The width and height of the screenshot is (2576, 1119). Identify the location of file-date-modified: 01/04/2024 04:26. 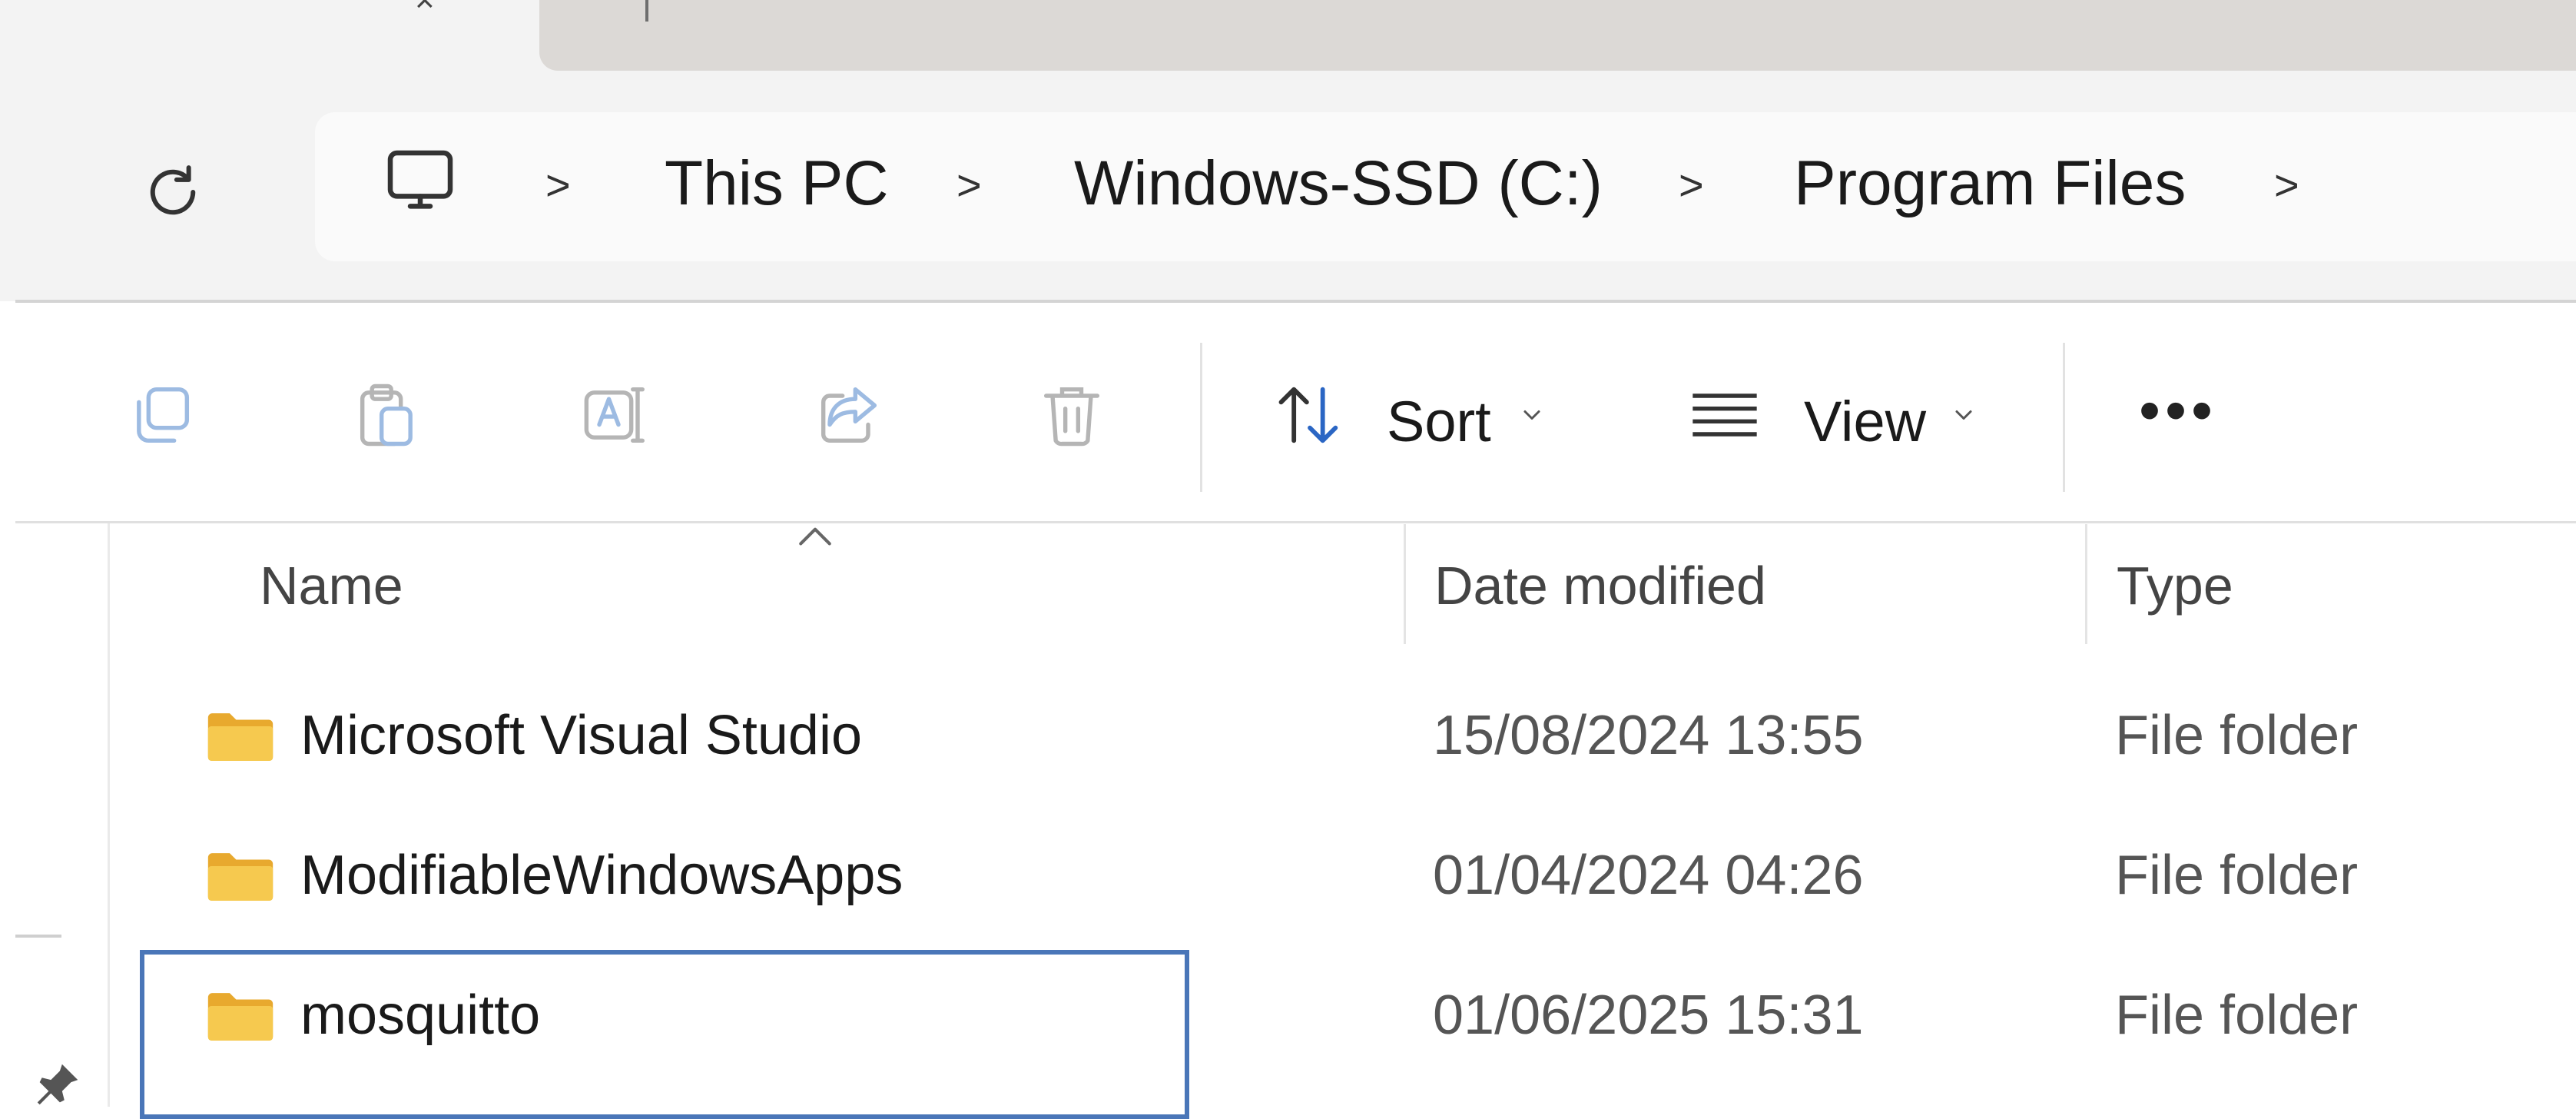
(1648, 875).